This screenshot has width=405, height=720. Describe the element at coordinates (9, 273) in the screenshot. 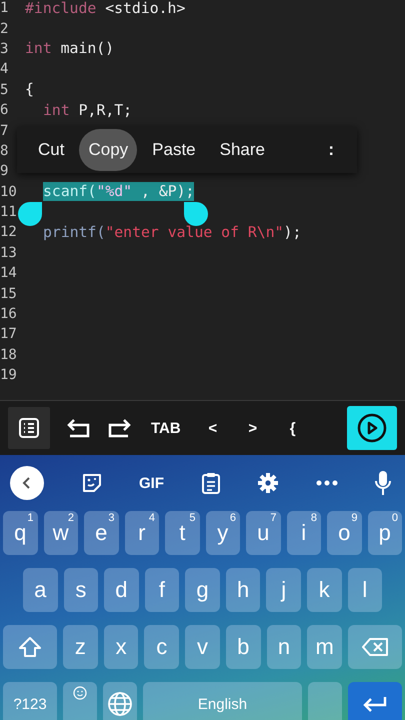

I see `line-number: 14` at that location.